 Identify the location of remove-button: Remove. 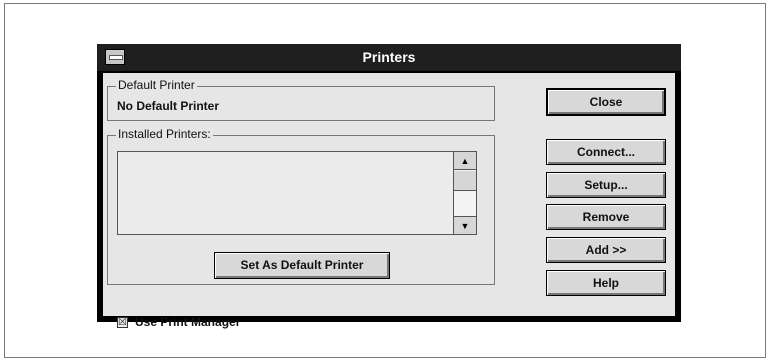
(606, 217).